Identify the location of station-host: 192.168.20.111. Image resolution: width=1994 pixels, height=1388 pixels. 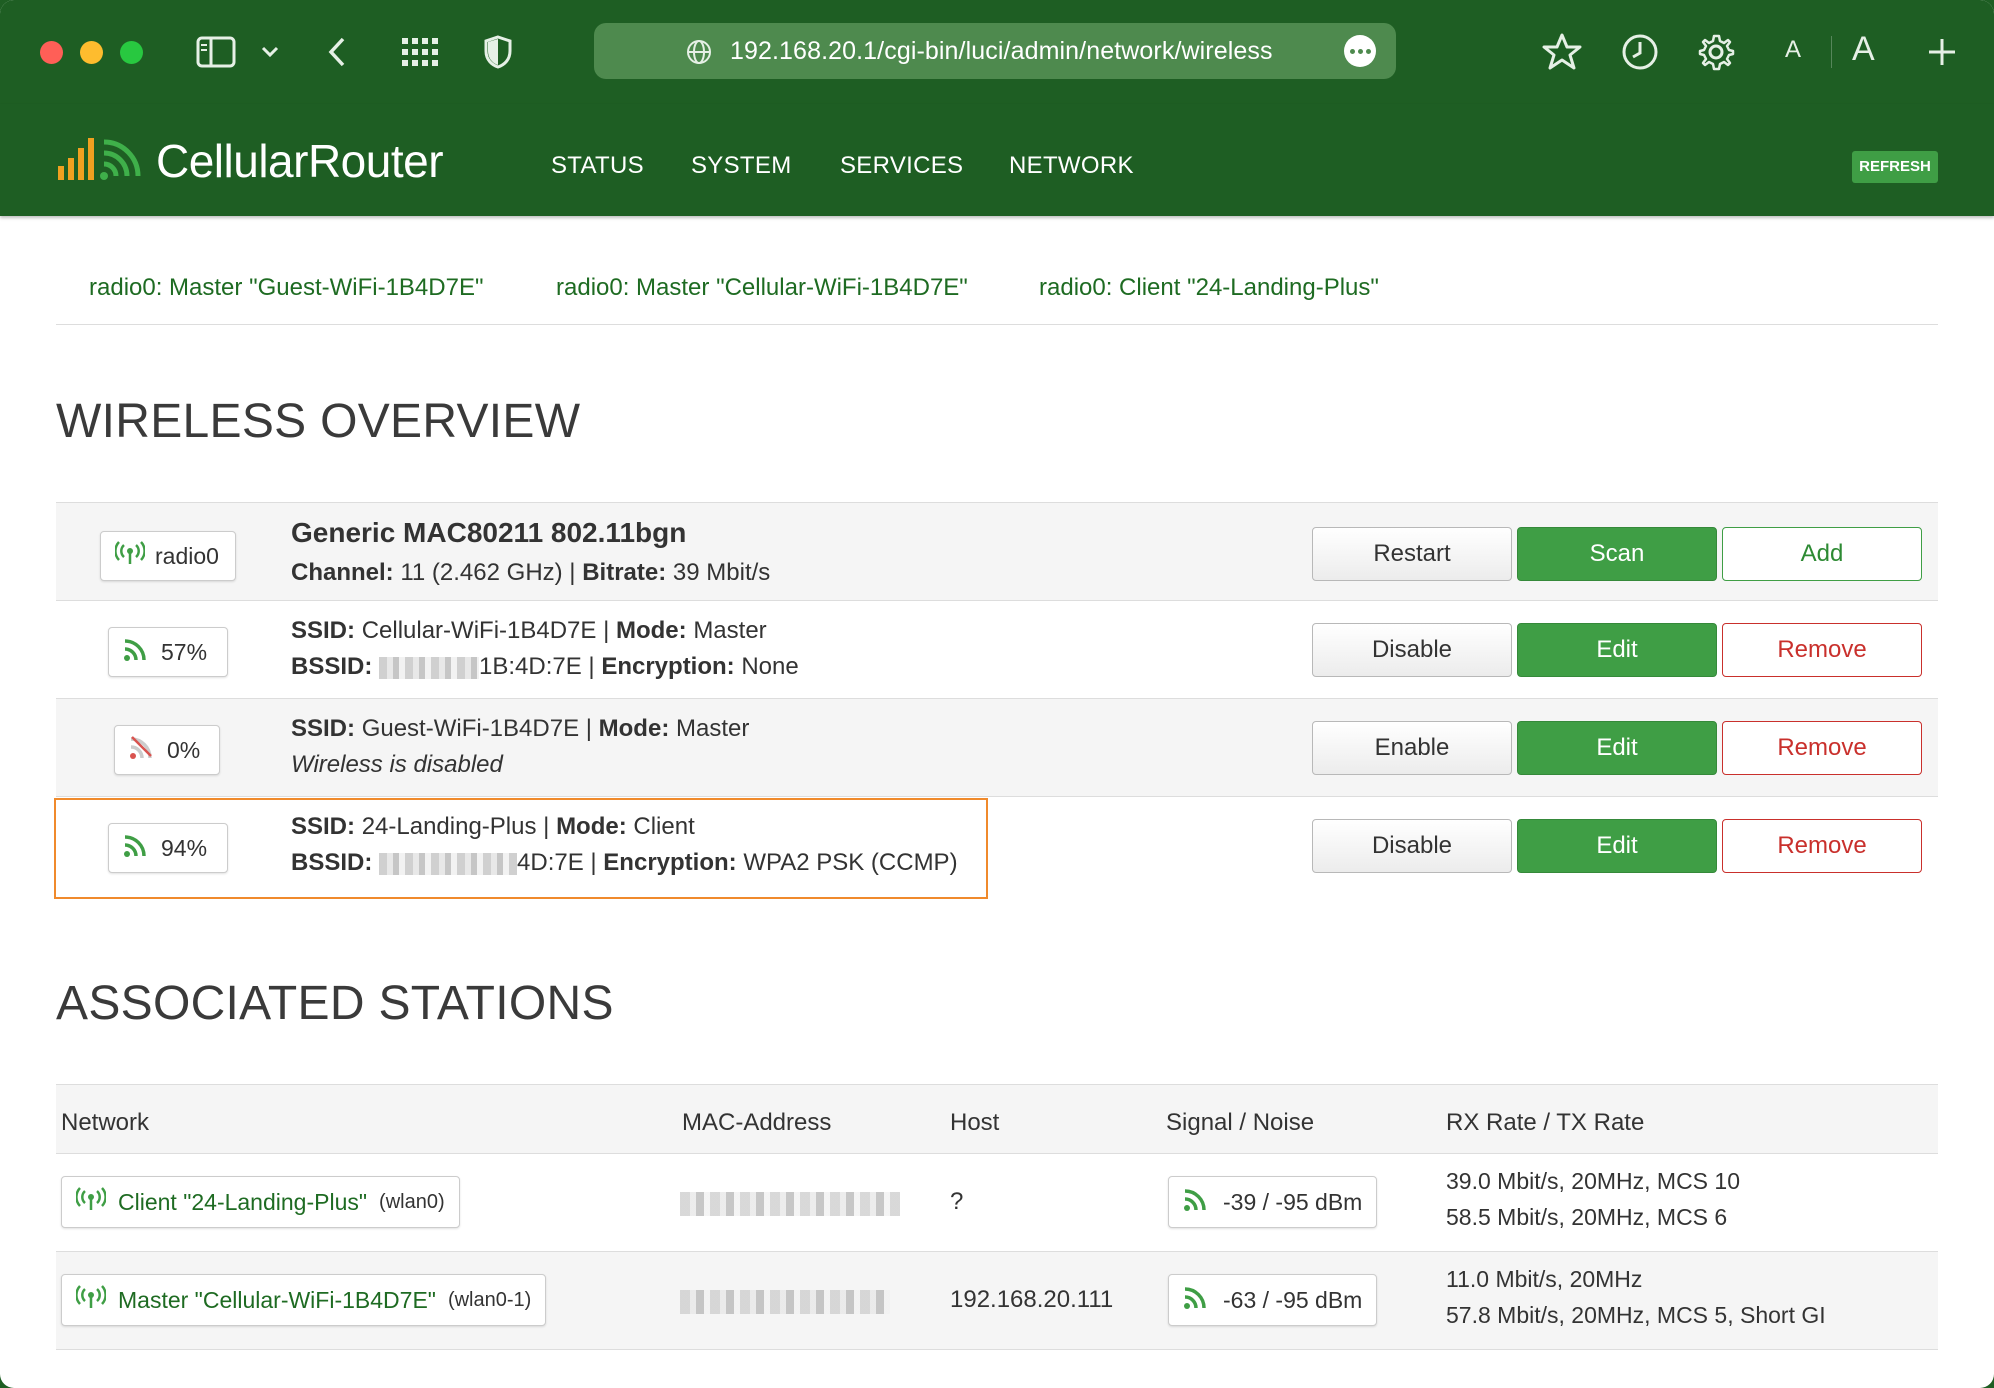
(1032, 1299).